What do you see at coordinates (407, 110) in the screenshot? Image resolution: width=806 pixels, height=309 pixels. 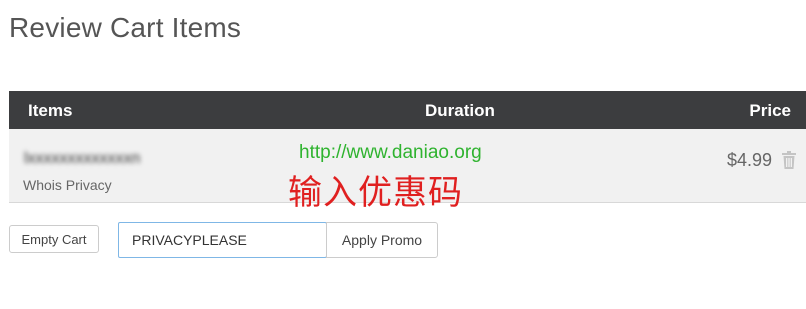 I see `cart-table-header: Items Duration Price` at bounding box center [407, 110].